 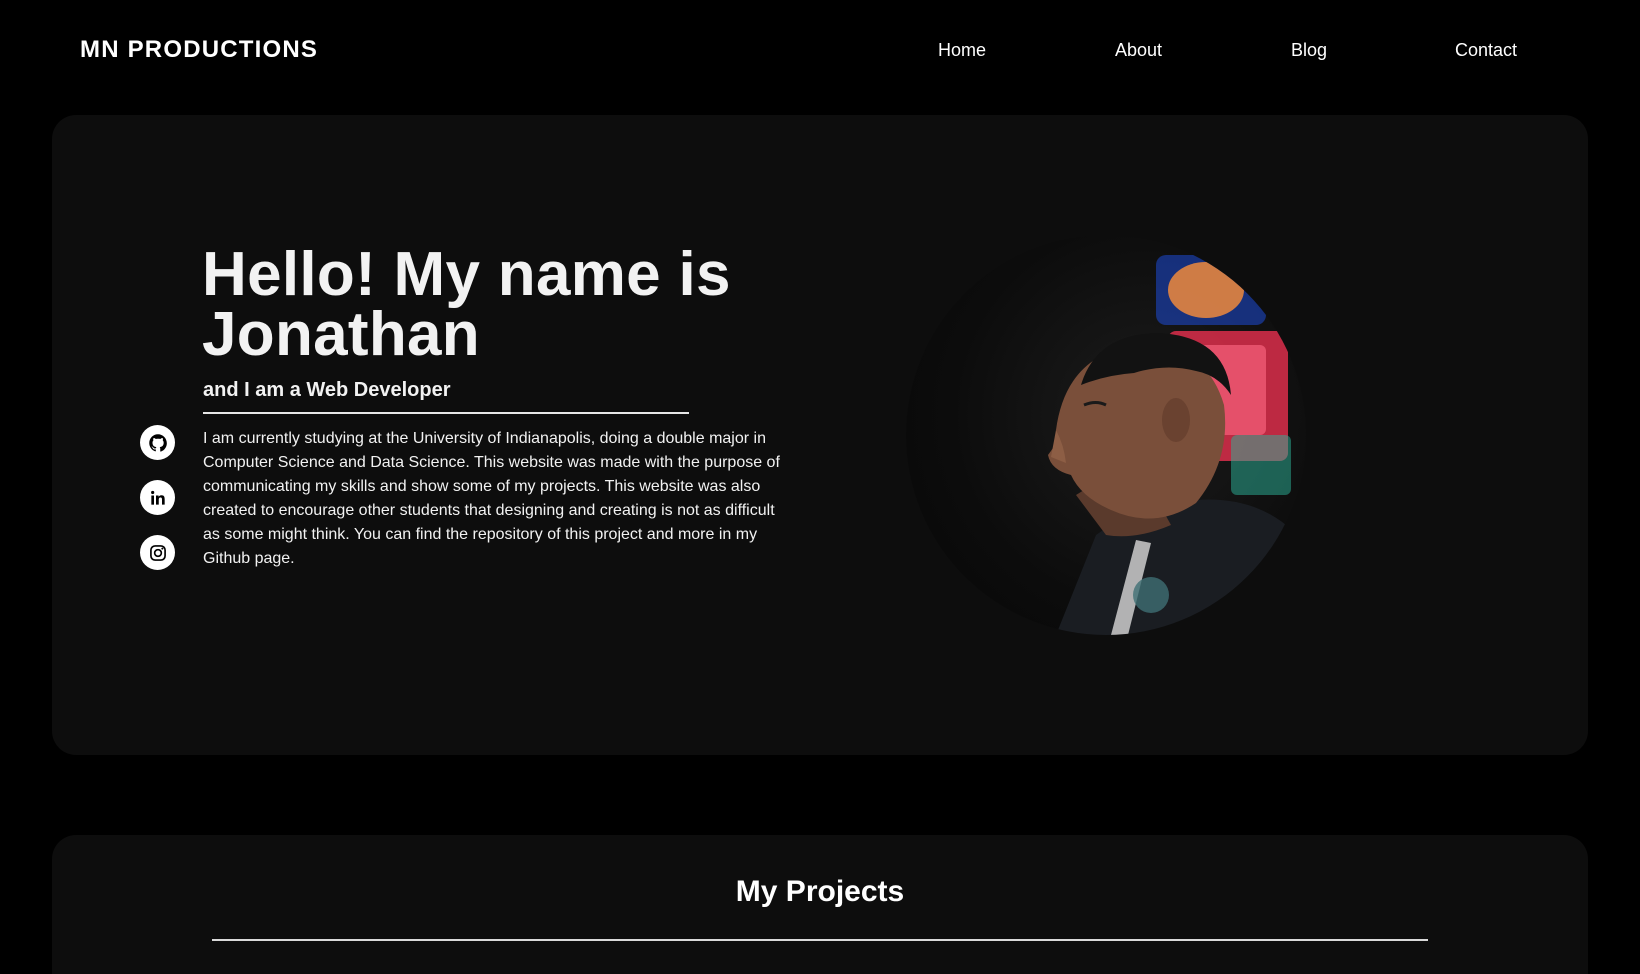 I want to click on projects-title: My Projects, so click(x=820, y=891).